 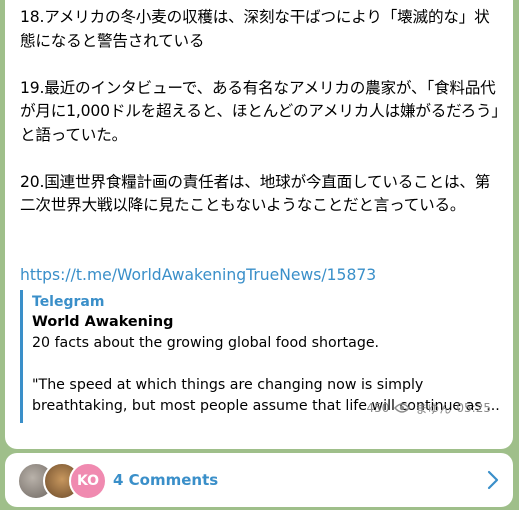 What do you see at coordinates (88, 481) in the screenshot?
I see `avatar: KO` at bounding box center [88, 481].